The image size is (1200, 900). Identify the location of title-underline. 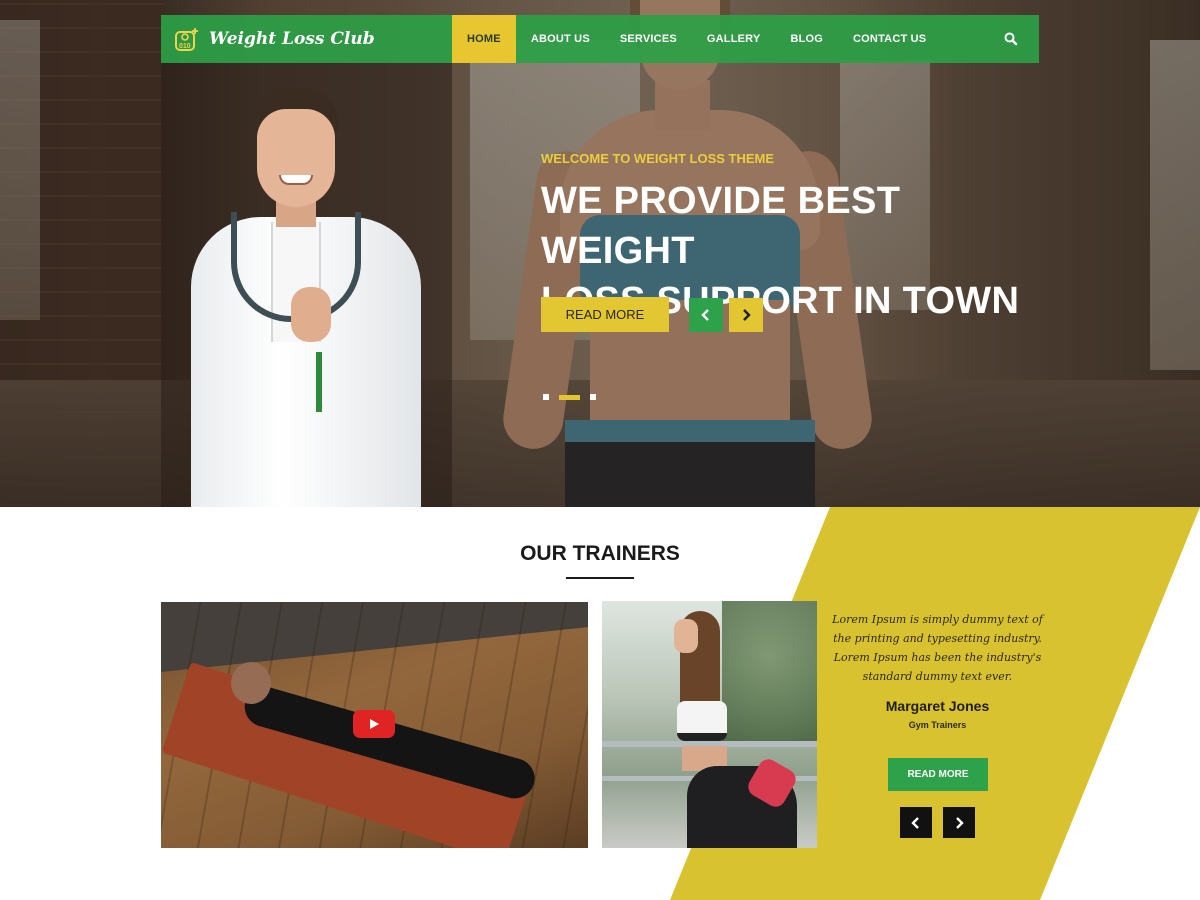
(600, 578).